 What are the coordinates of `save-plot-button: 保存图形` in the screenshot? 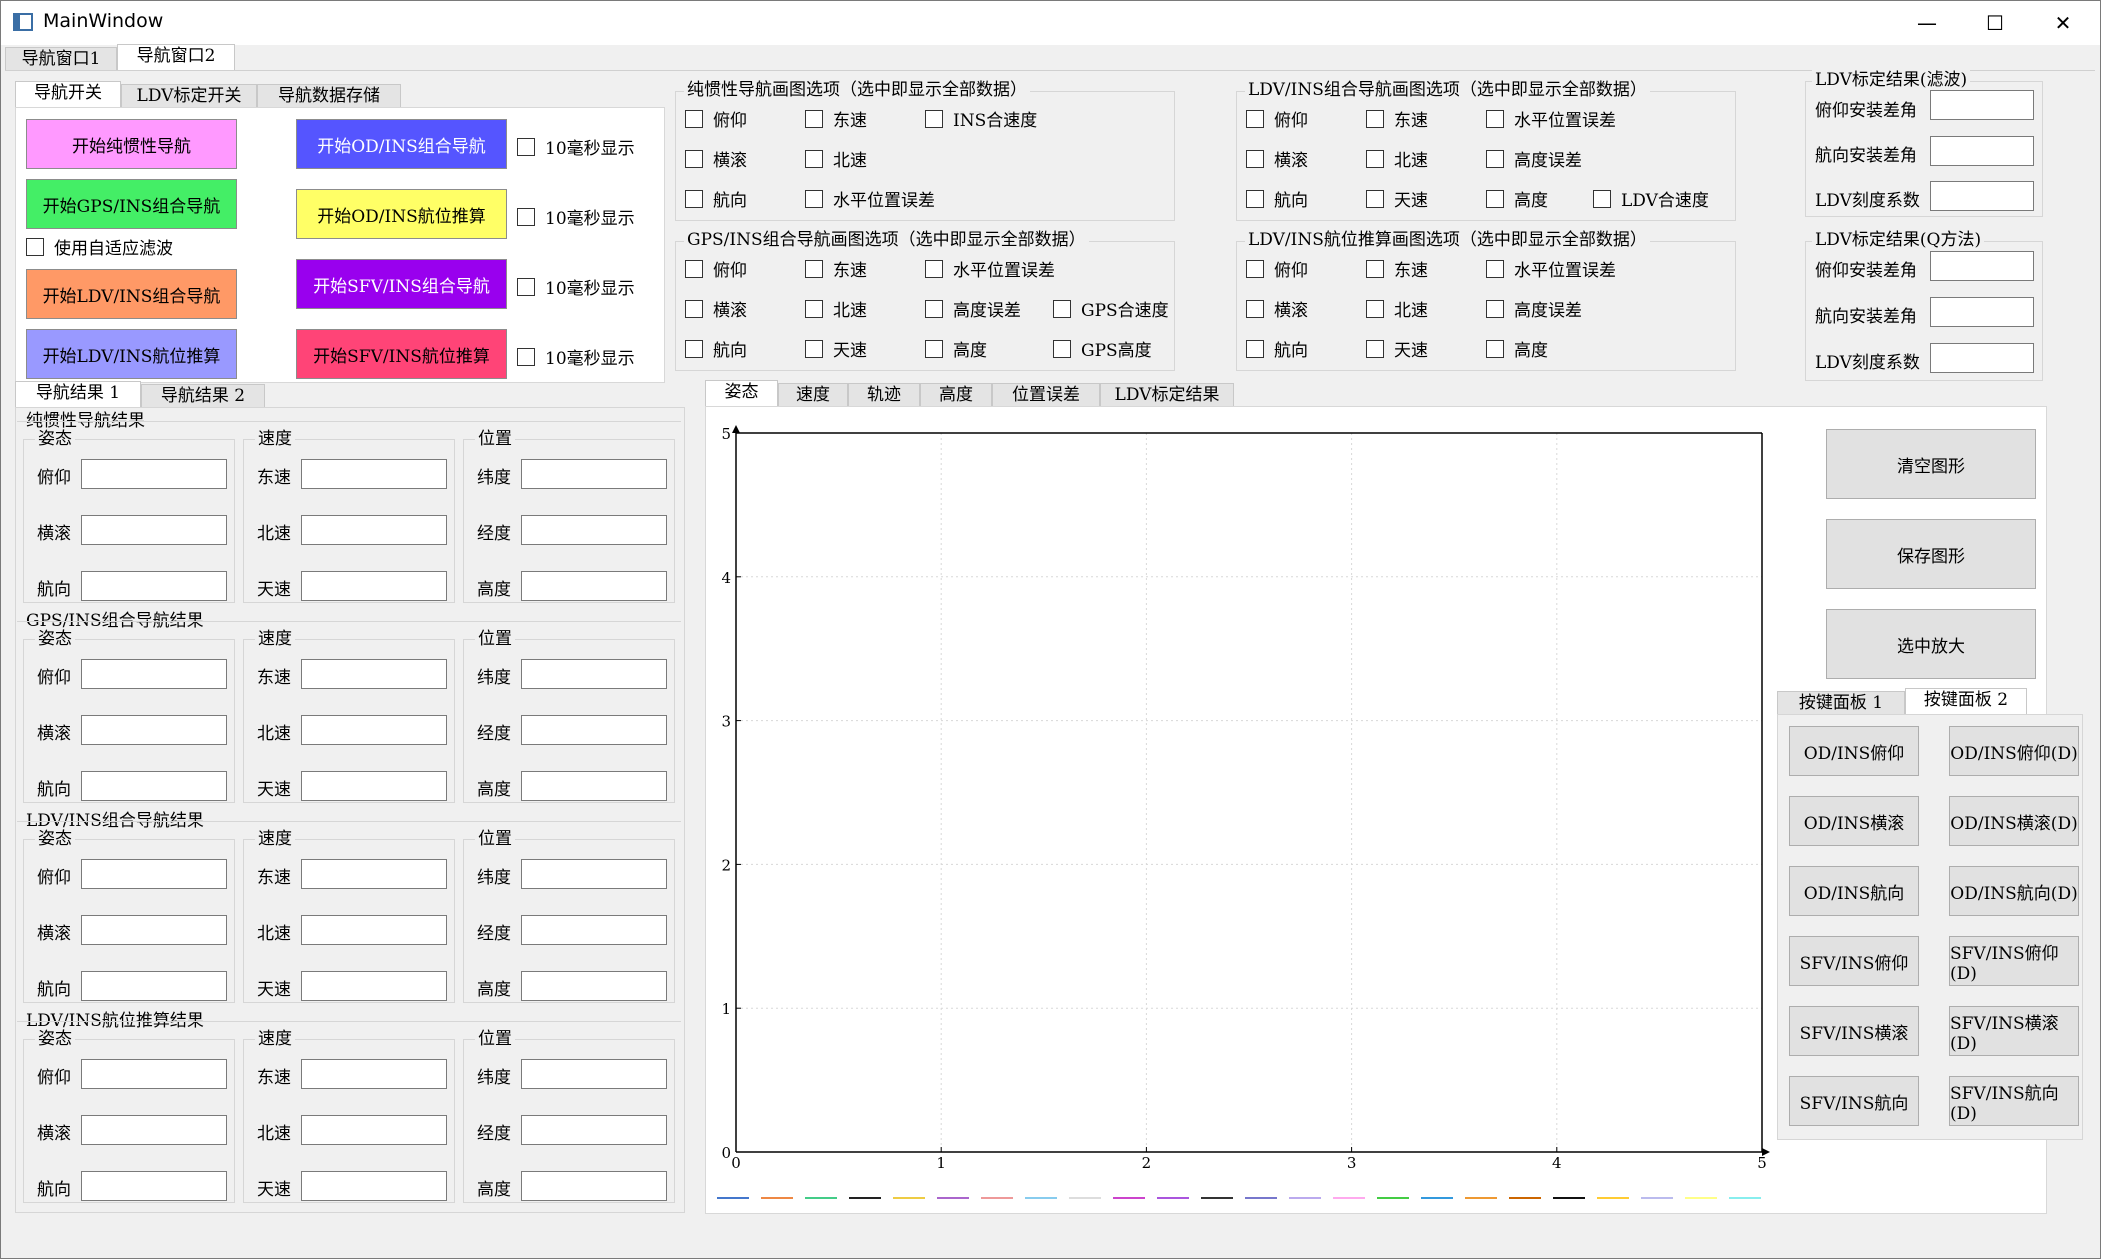 It's located at (1931, 554).